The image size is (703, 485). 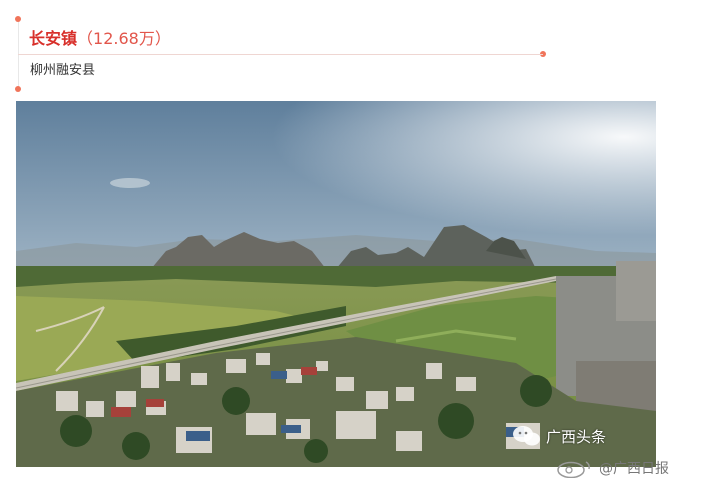 I want to click on title-underline, so click(x=280, y=54).